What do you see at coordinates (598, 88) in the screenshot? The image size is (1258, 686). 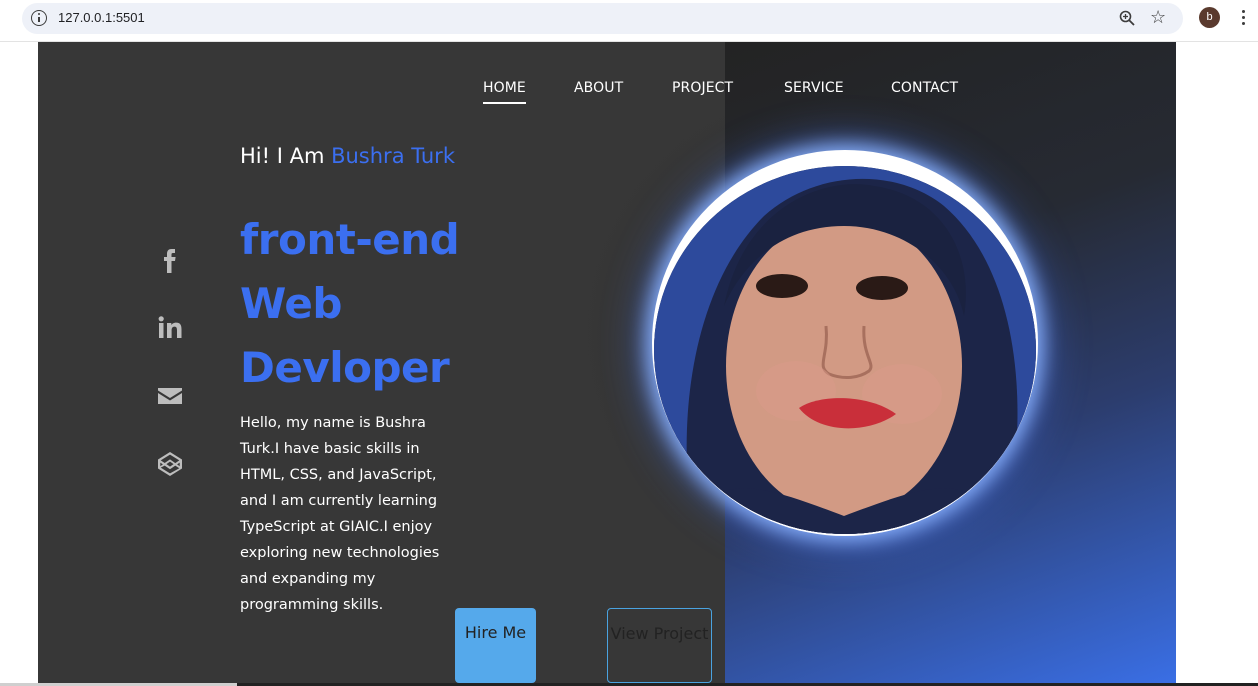 I see `nav-about: ABOUT` at bounding box center [598, 88].